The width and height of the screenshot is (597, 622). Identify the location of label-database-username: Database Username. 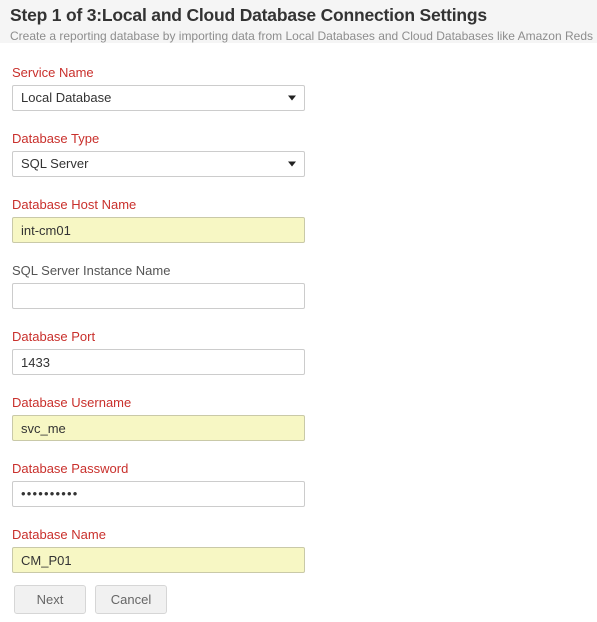
(72, 402).